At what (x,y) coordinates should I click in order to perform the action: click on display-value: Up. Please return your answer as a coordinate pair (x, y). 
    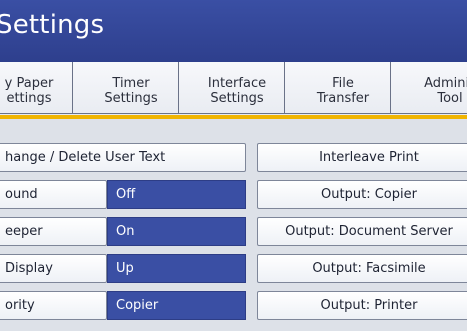
    Looking at the image, I should click on (176, 268).